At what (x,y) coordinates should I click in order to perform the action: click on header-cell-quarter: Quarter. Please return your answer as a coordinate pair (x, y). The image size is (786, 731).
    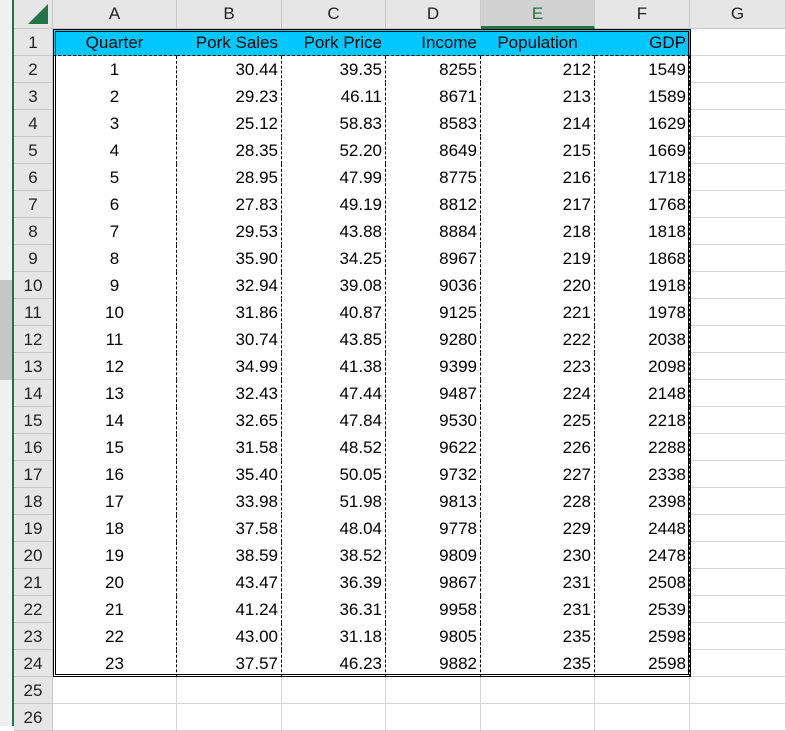
    Looking at the image, I should click on (115, 42).